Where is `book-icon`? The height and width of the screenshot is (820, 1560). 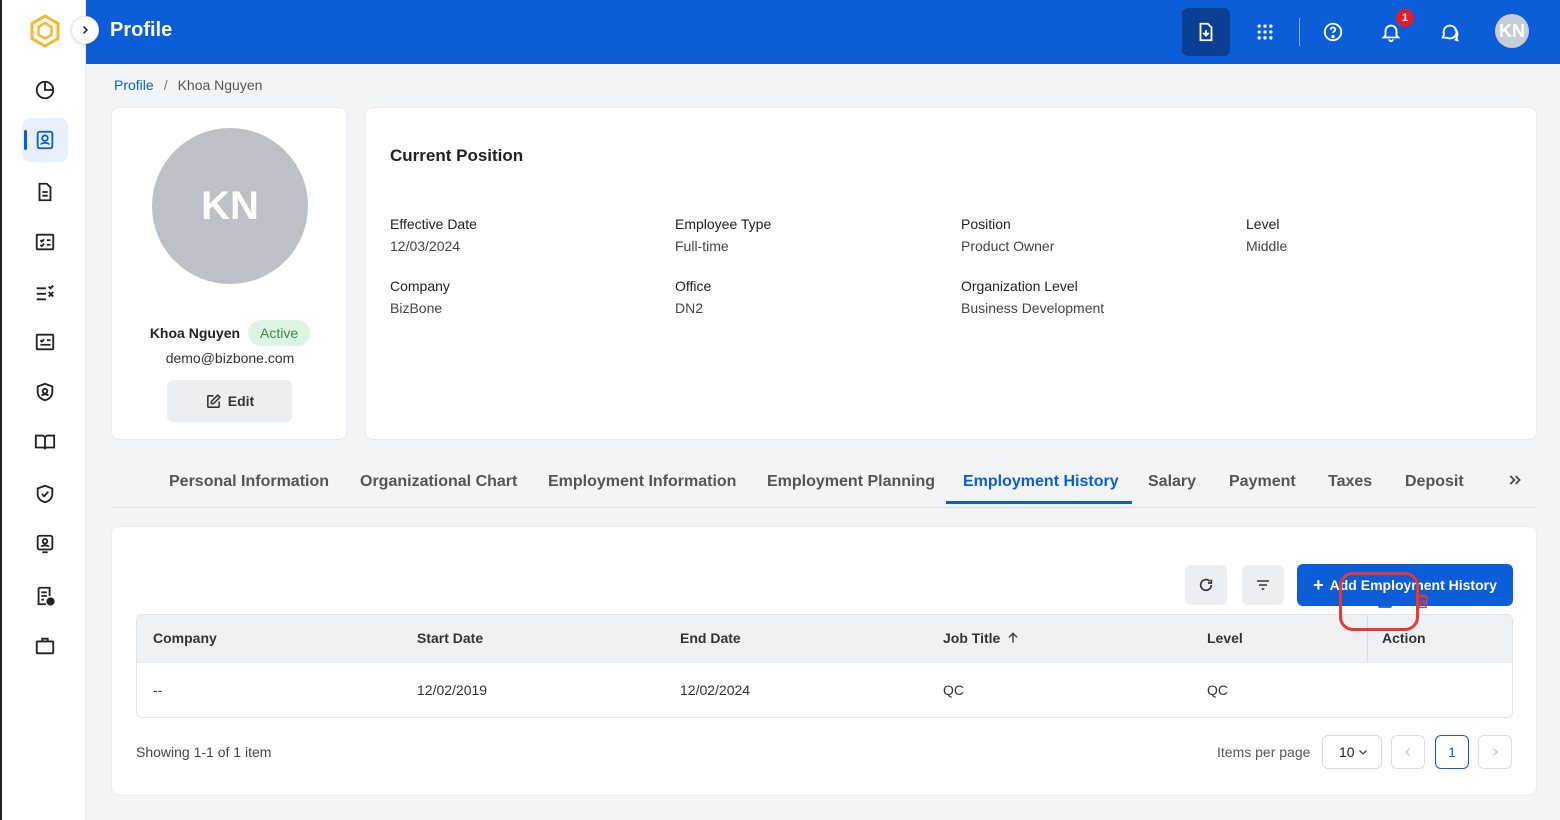
book-icon is located at coordinates (45, 442).